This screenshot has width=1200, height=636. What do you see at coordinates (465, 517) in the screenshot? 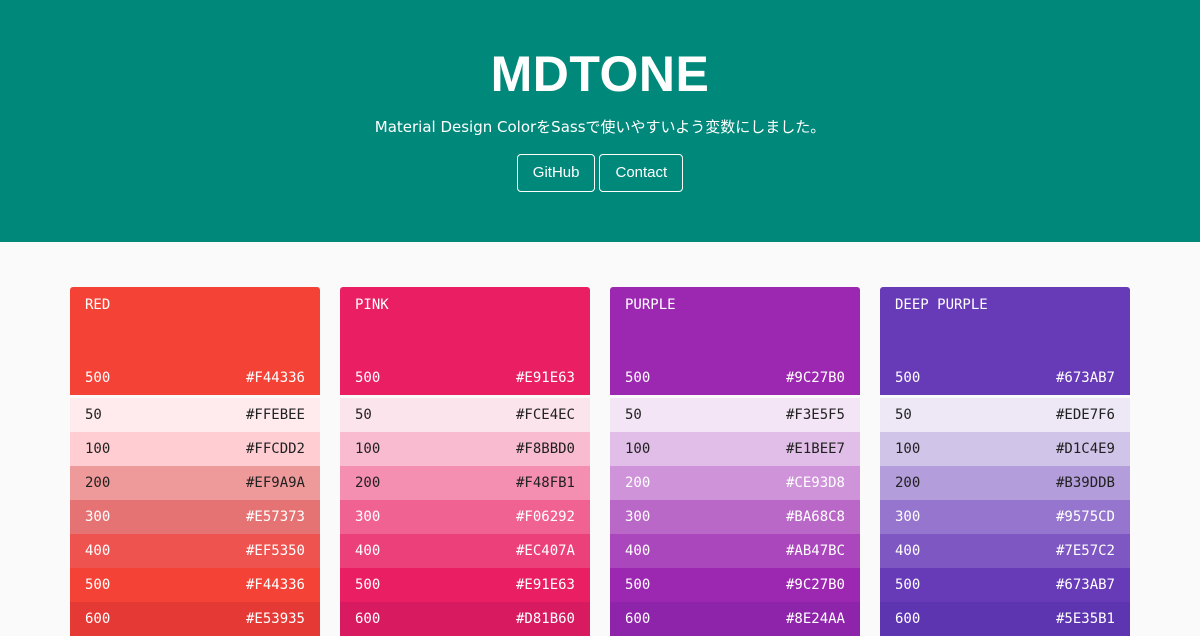
I see `color-swatch: 300 #F06292` at bounding box center [465, 517].